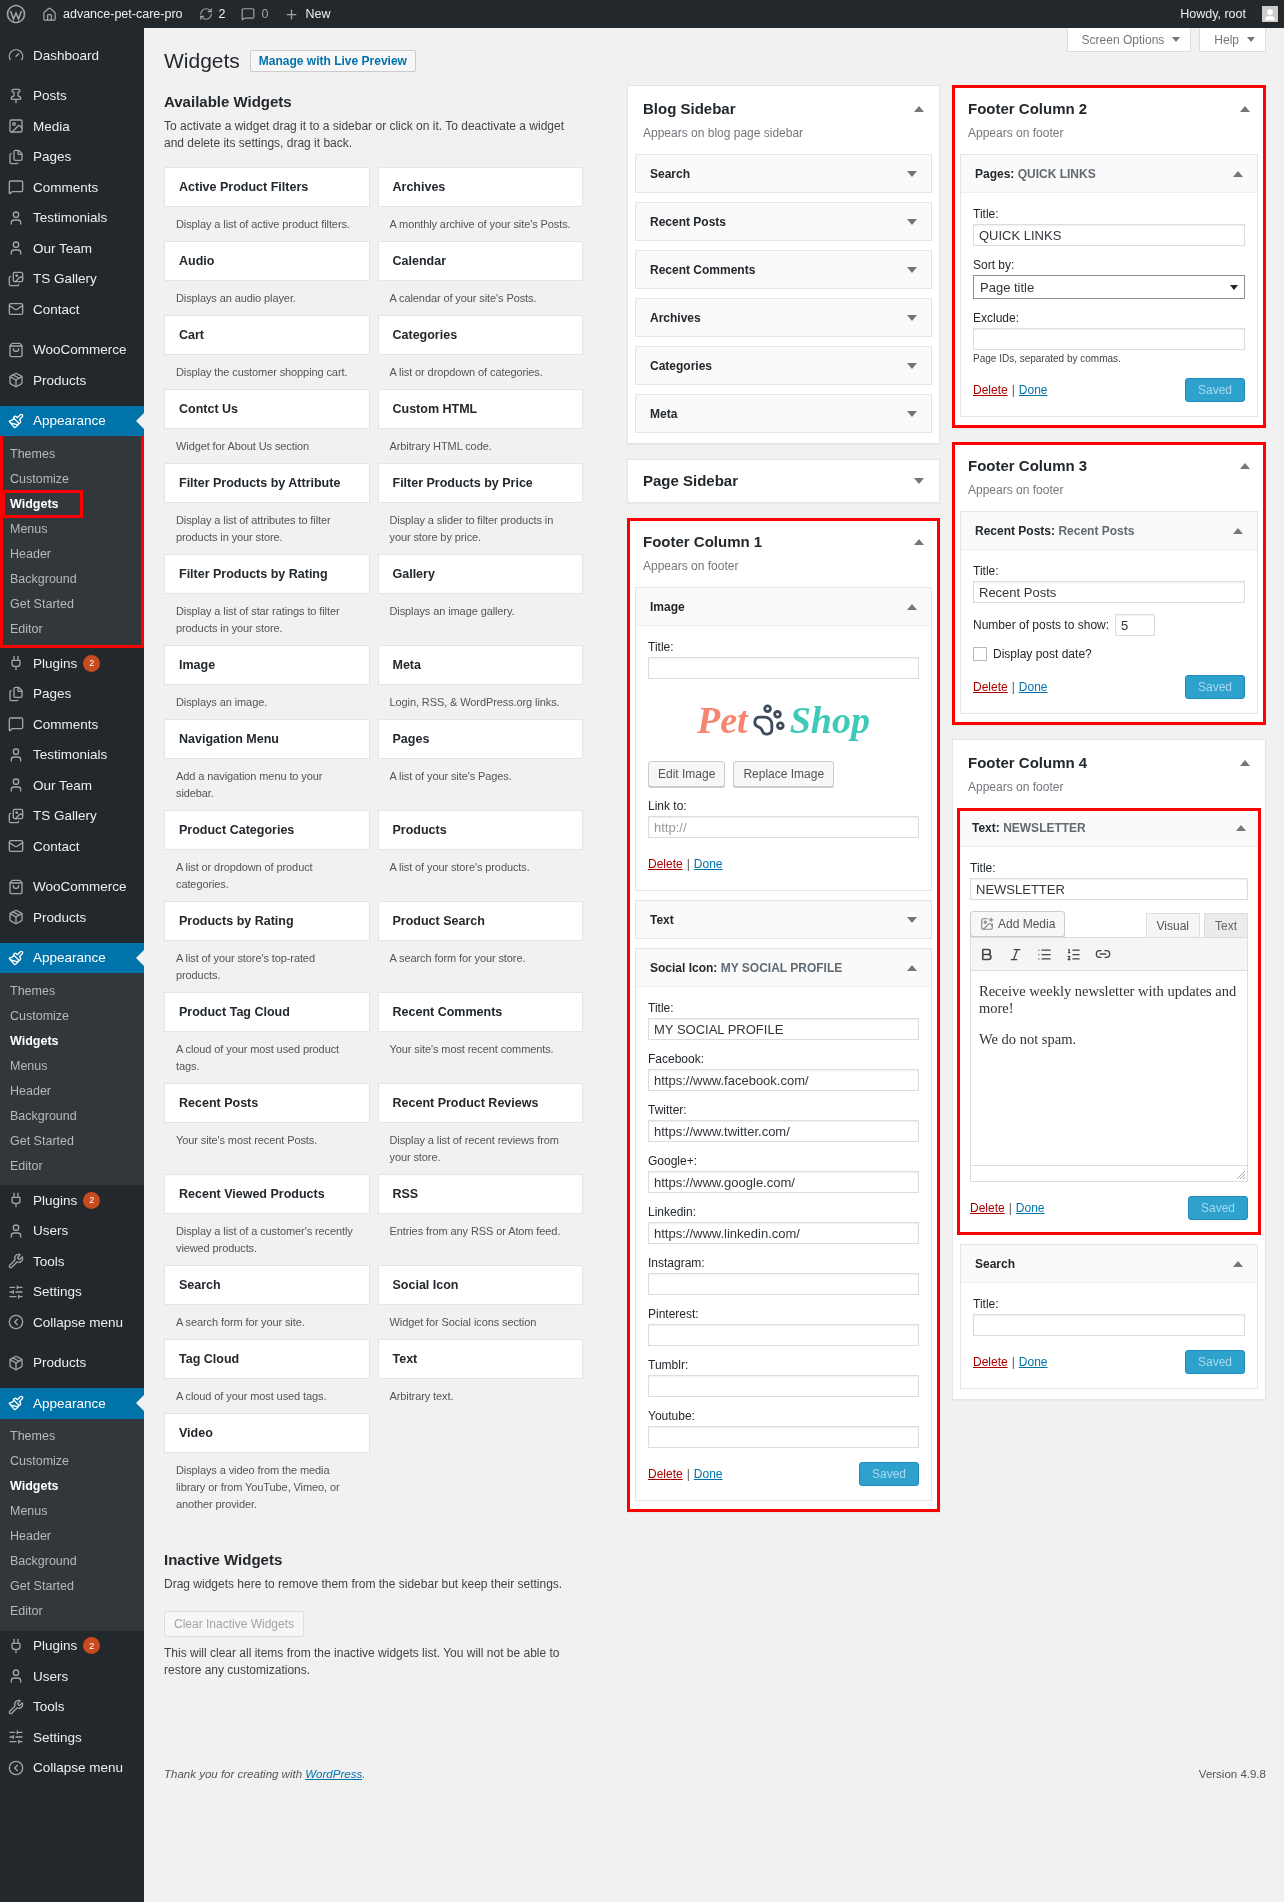 The width and height of the screenshot is (1284, 1902). Describe the element at coordinates (72, 187) in the screenshot. I see `menu-item: Comments` at that location.